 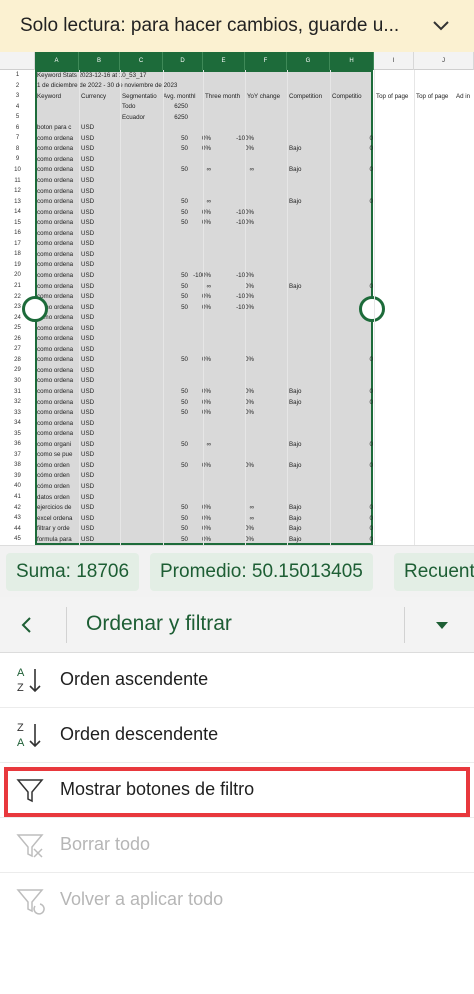 I want to click on column-header: A, so click(x=57, y=61).